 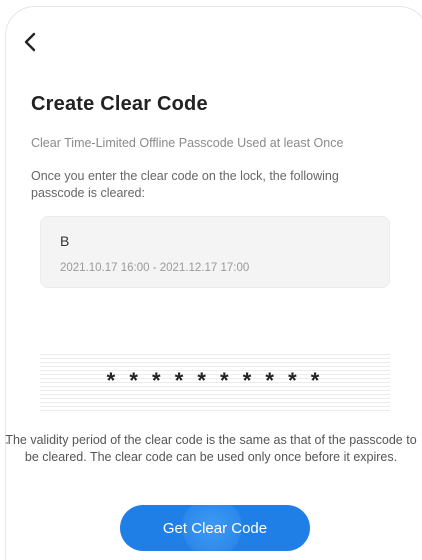 I want to click on get-clear-code-label: Get Clear Code, so click(x=215, y=528).